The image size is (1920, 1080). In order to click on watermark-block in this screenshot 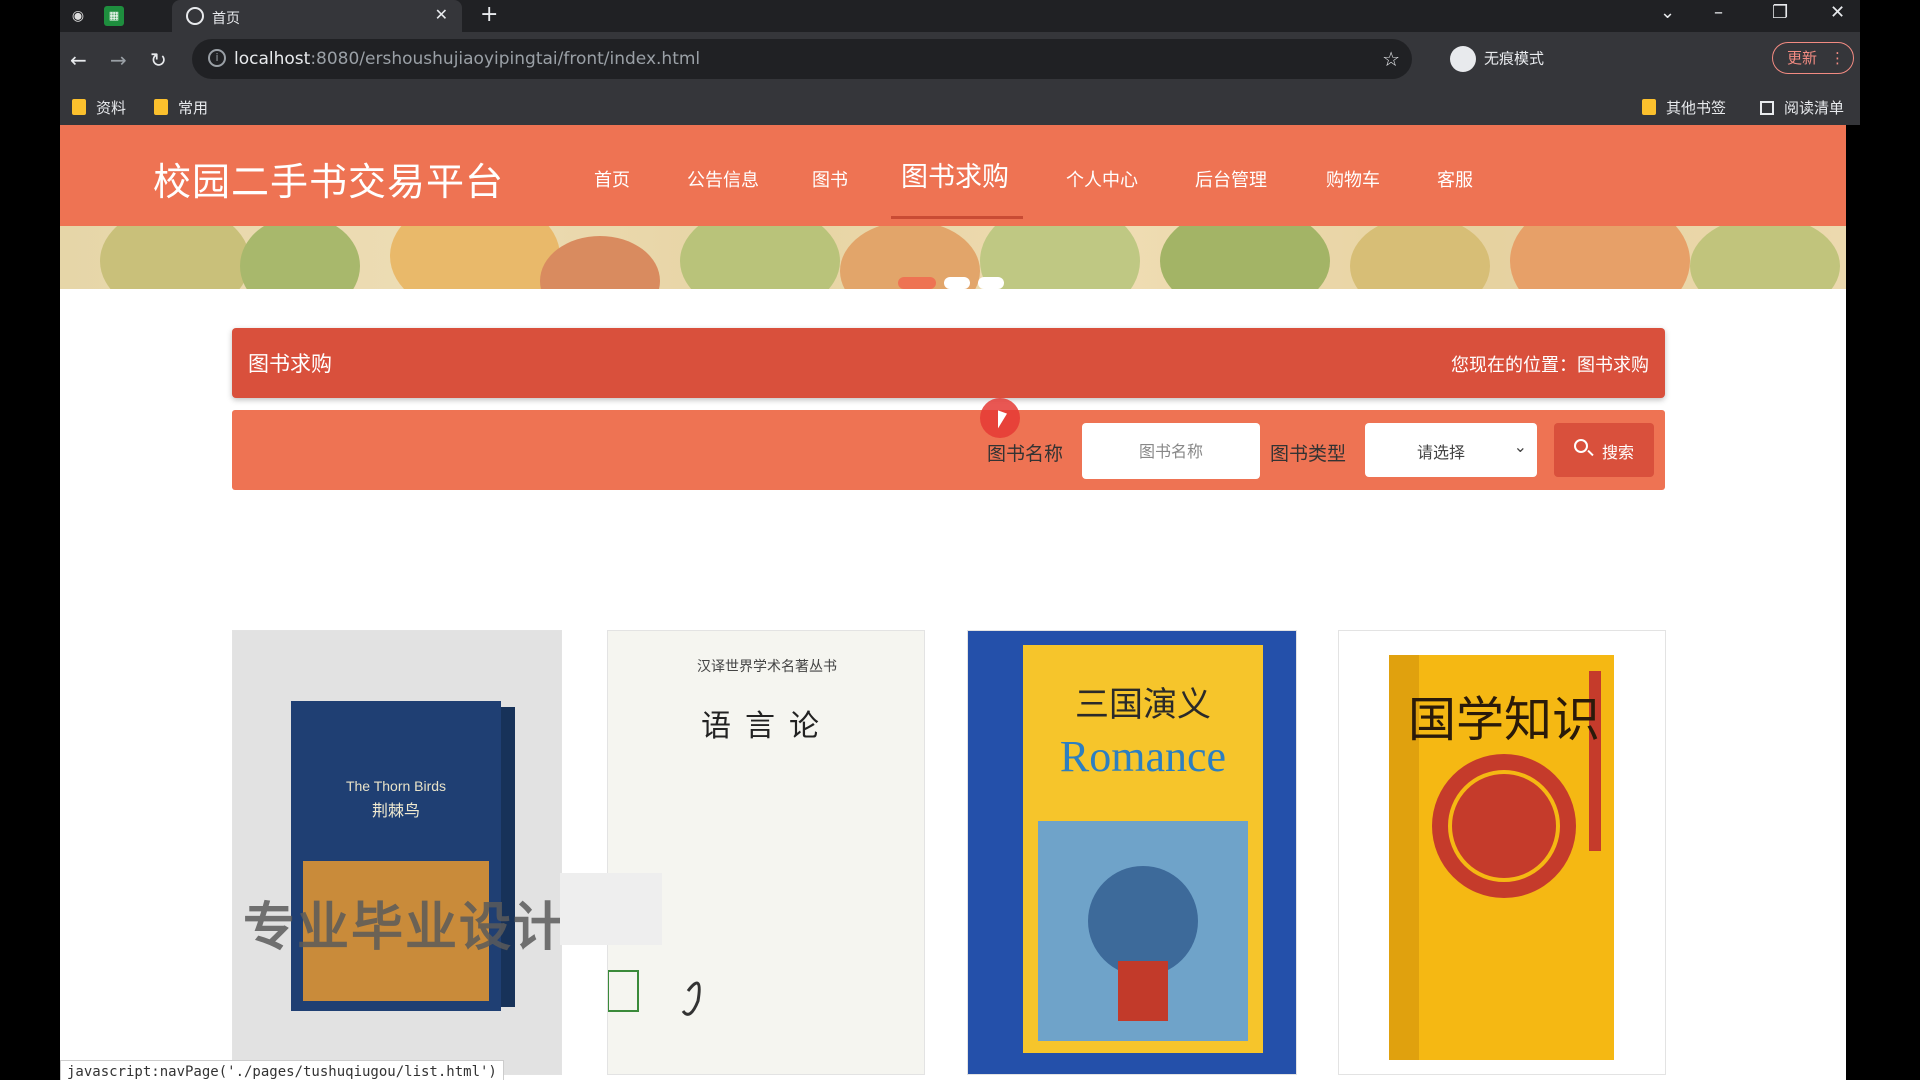, I will do `click(611, 909)`.